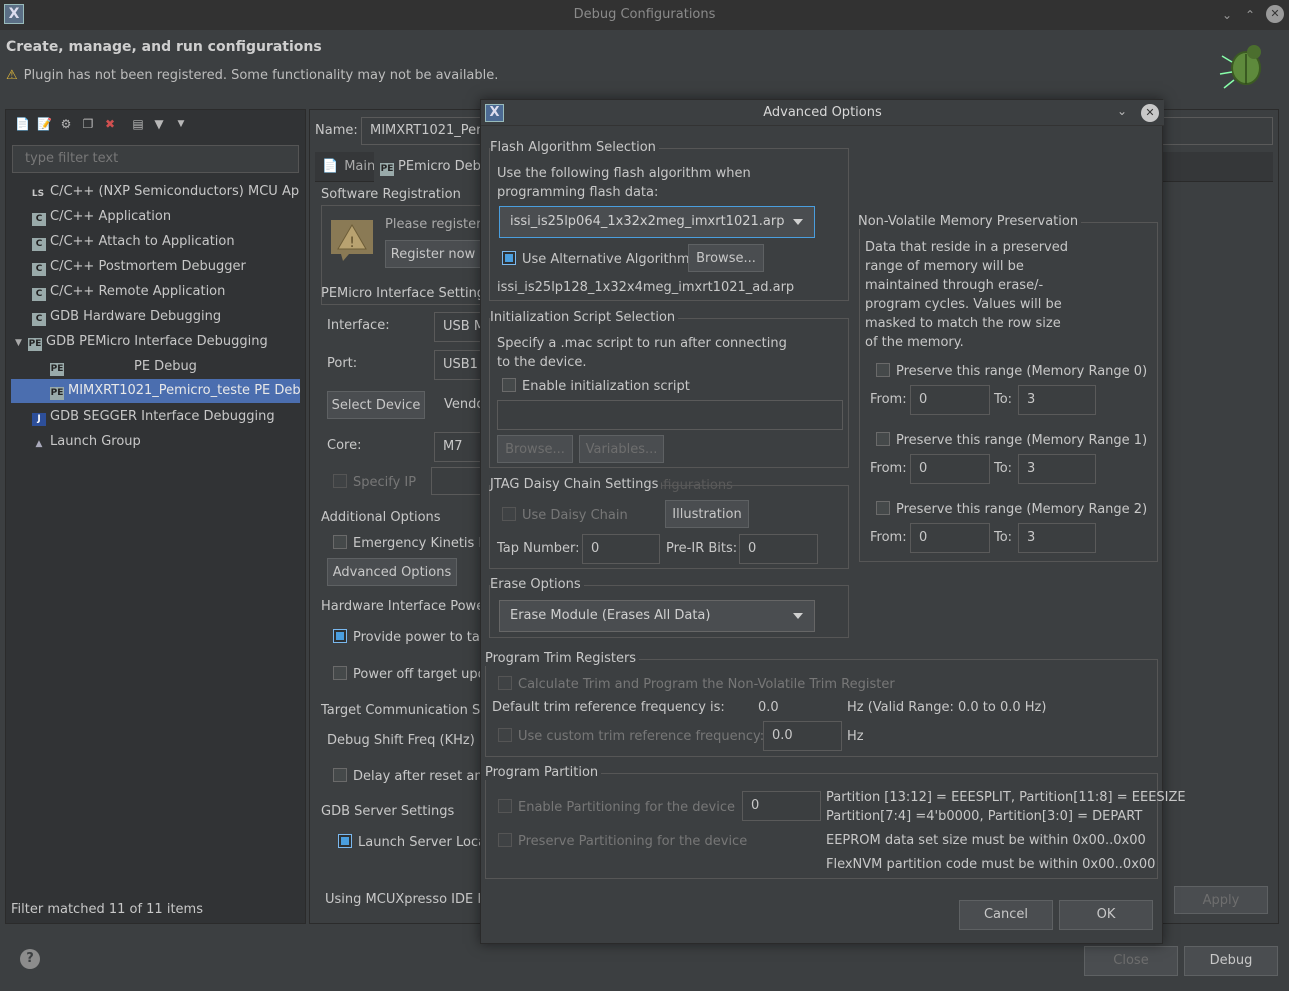 The image size is (1289, 991). Describe the element at coordinates (505, 735) in the screenshot. I see `custom-trim-checkbox` at that location.